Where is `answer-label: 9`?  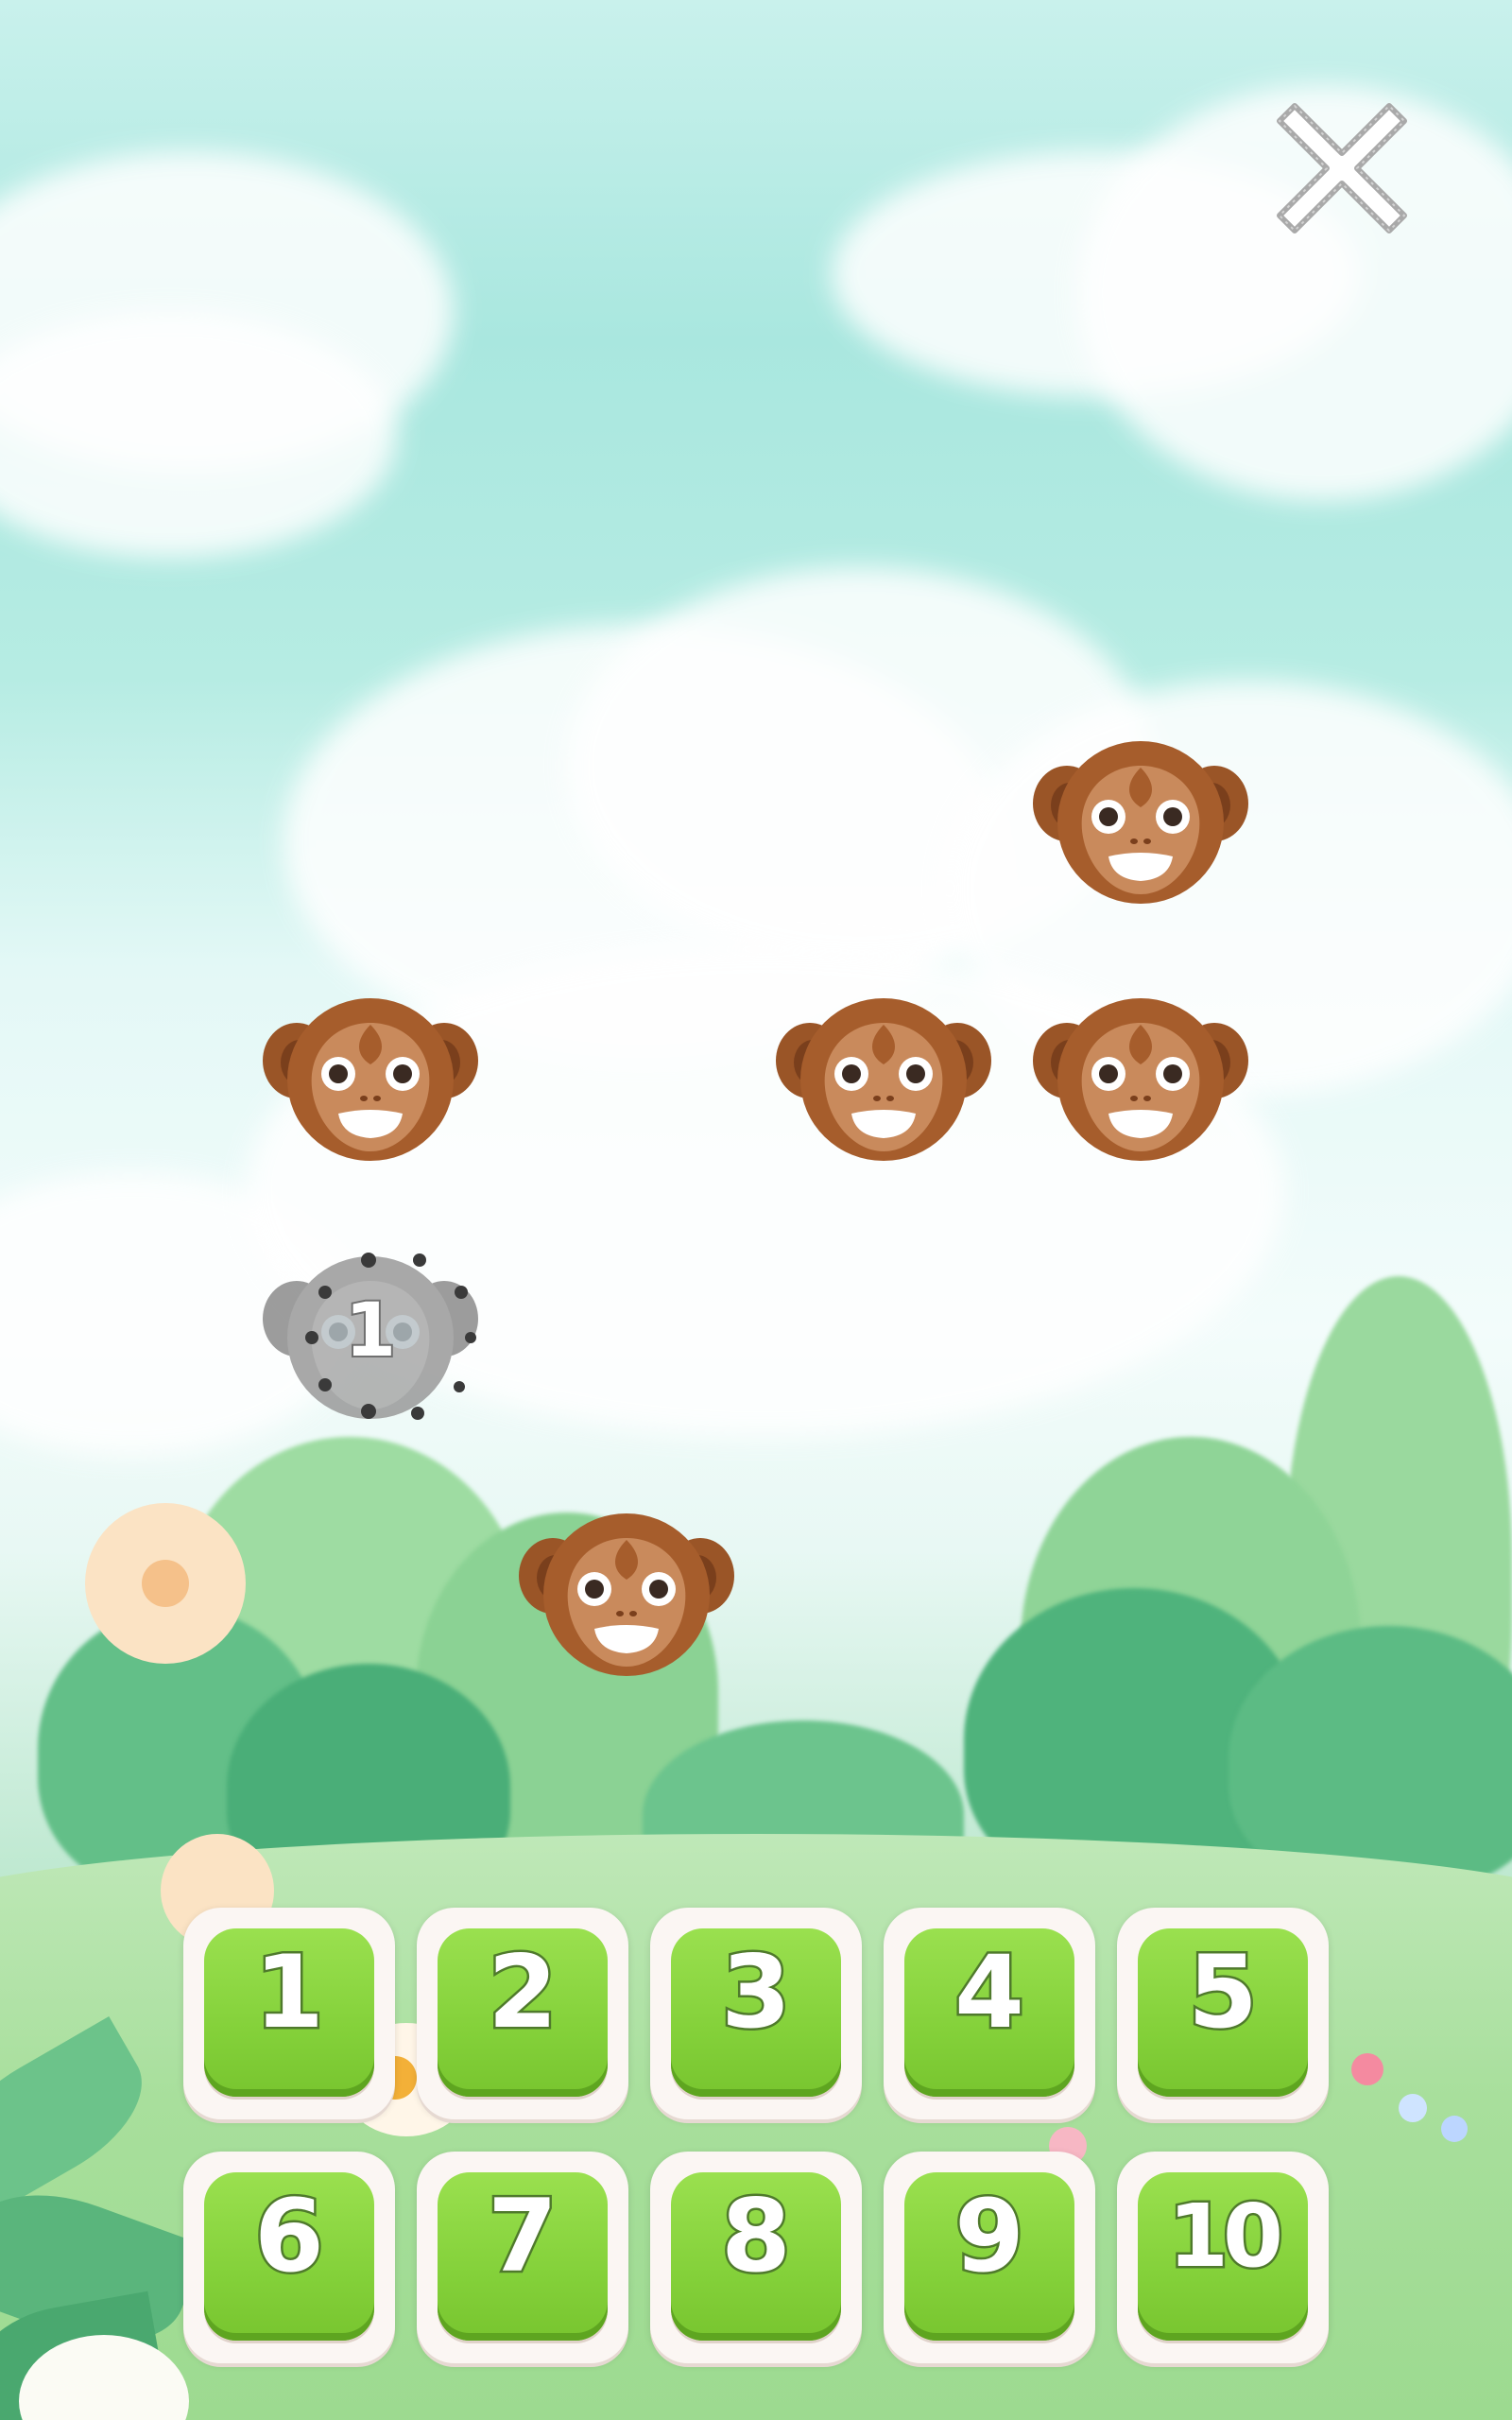
answer-label: 9 is located at coordinates (990, 2236).